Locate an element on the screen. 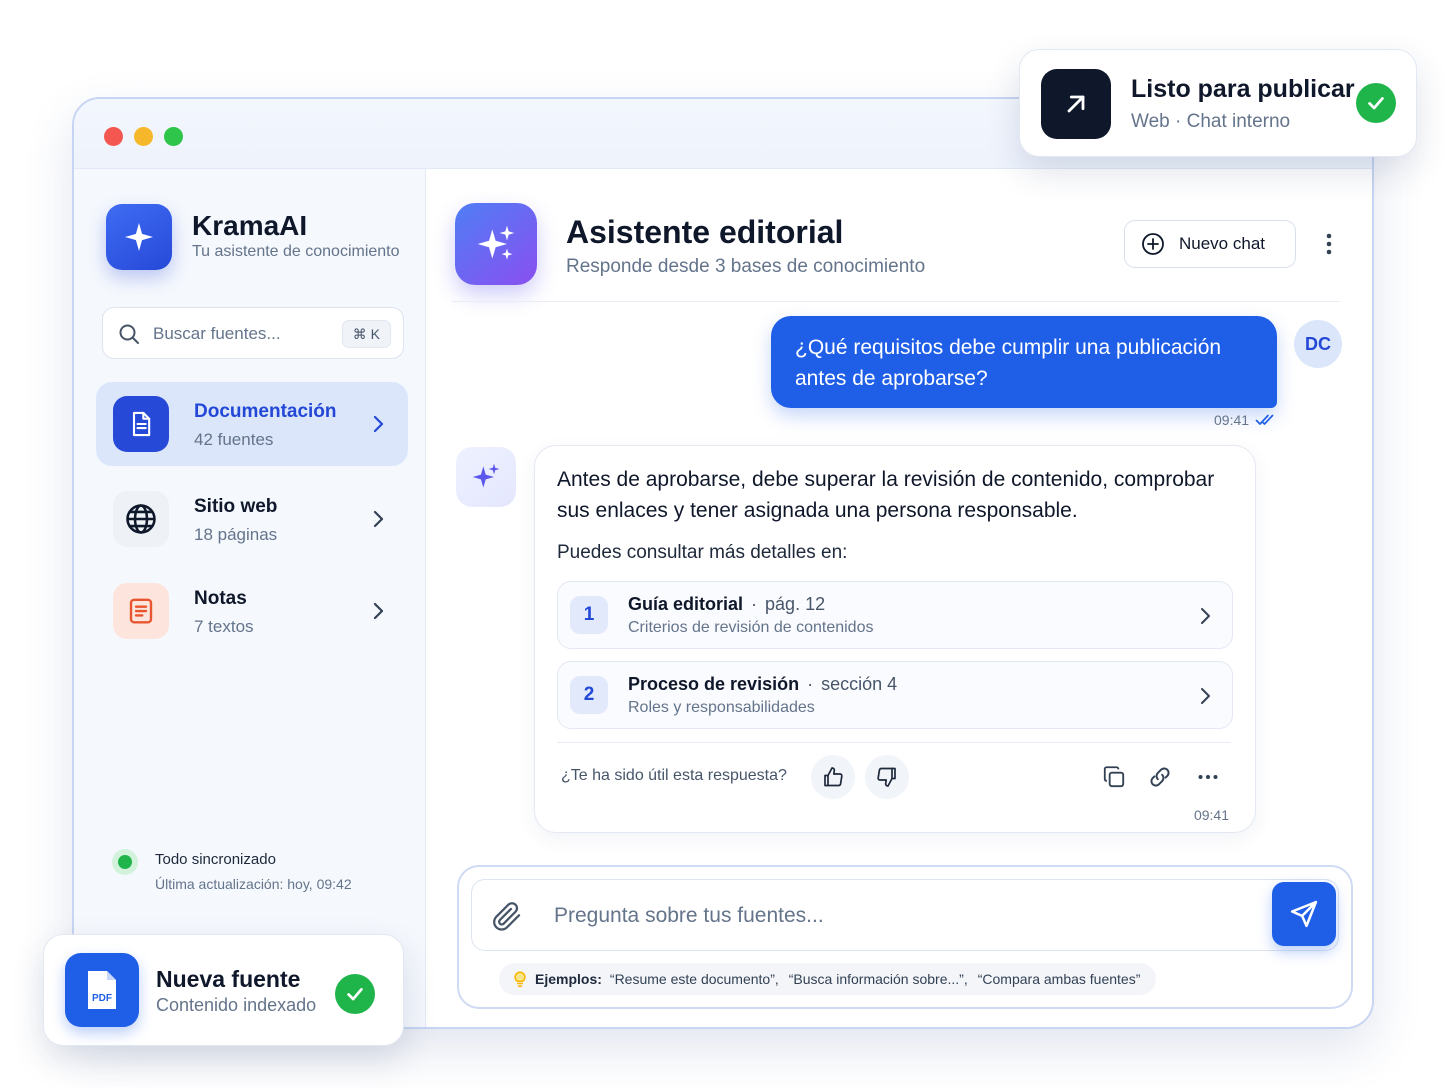 This screenshot has width=1445, height=1088. send-icon is located at coordinates (1304, 914).